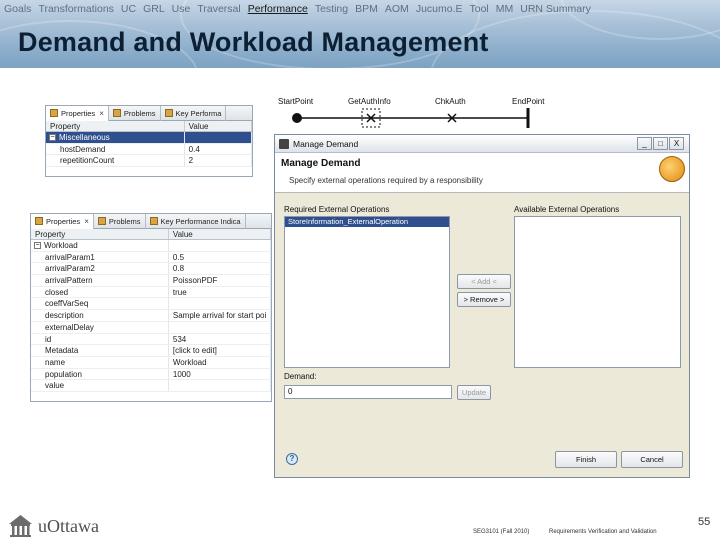 The image size is (720, 540). Describe the element at coordinates (367, 292) in the screenshot. I see `required-operations-list: StoreInformation_ExternalOperation` at that location.